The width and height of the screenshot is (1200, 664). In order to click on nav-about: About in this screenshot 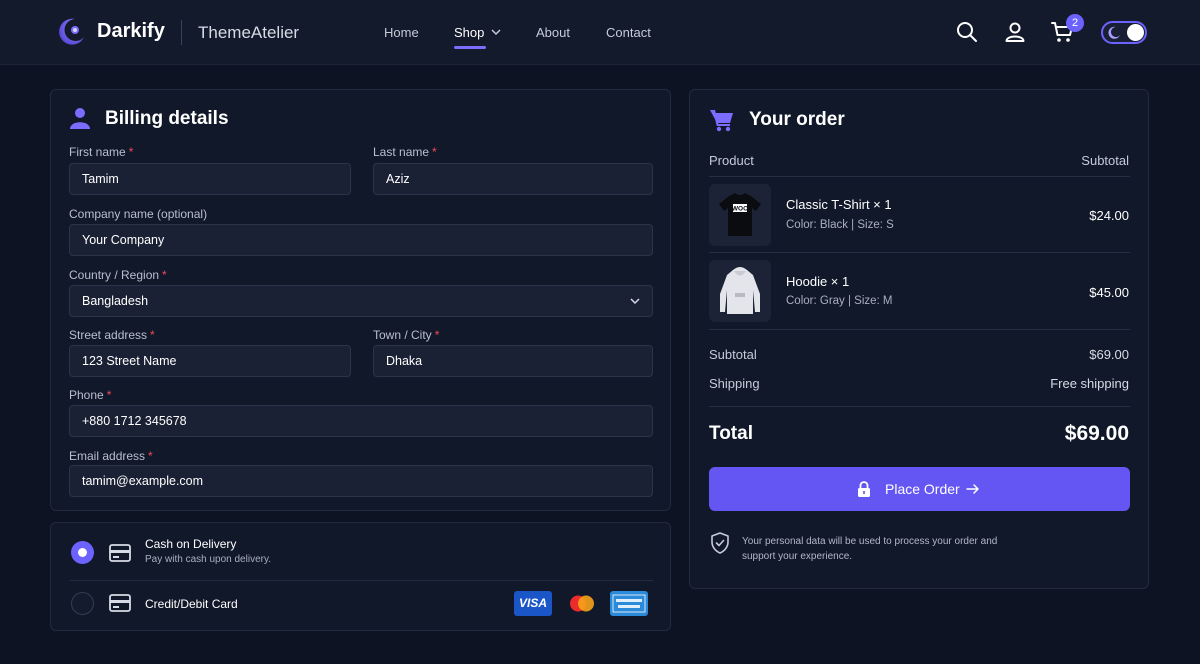, I will do `click(553, 32)`.